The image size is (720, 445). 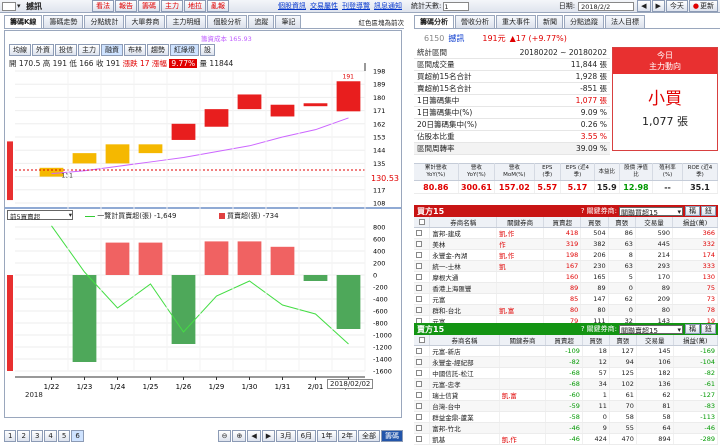 What do you see at coordinates (261, 21) in the screenshot?
I see `tab-track: 追蹤` at bounding box center [261, 21].